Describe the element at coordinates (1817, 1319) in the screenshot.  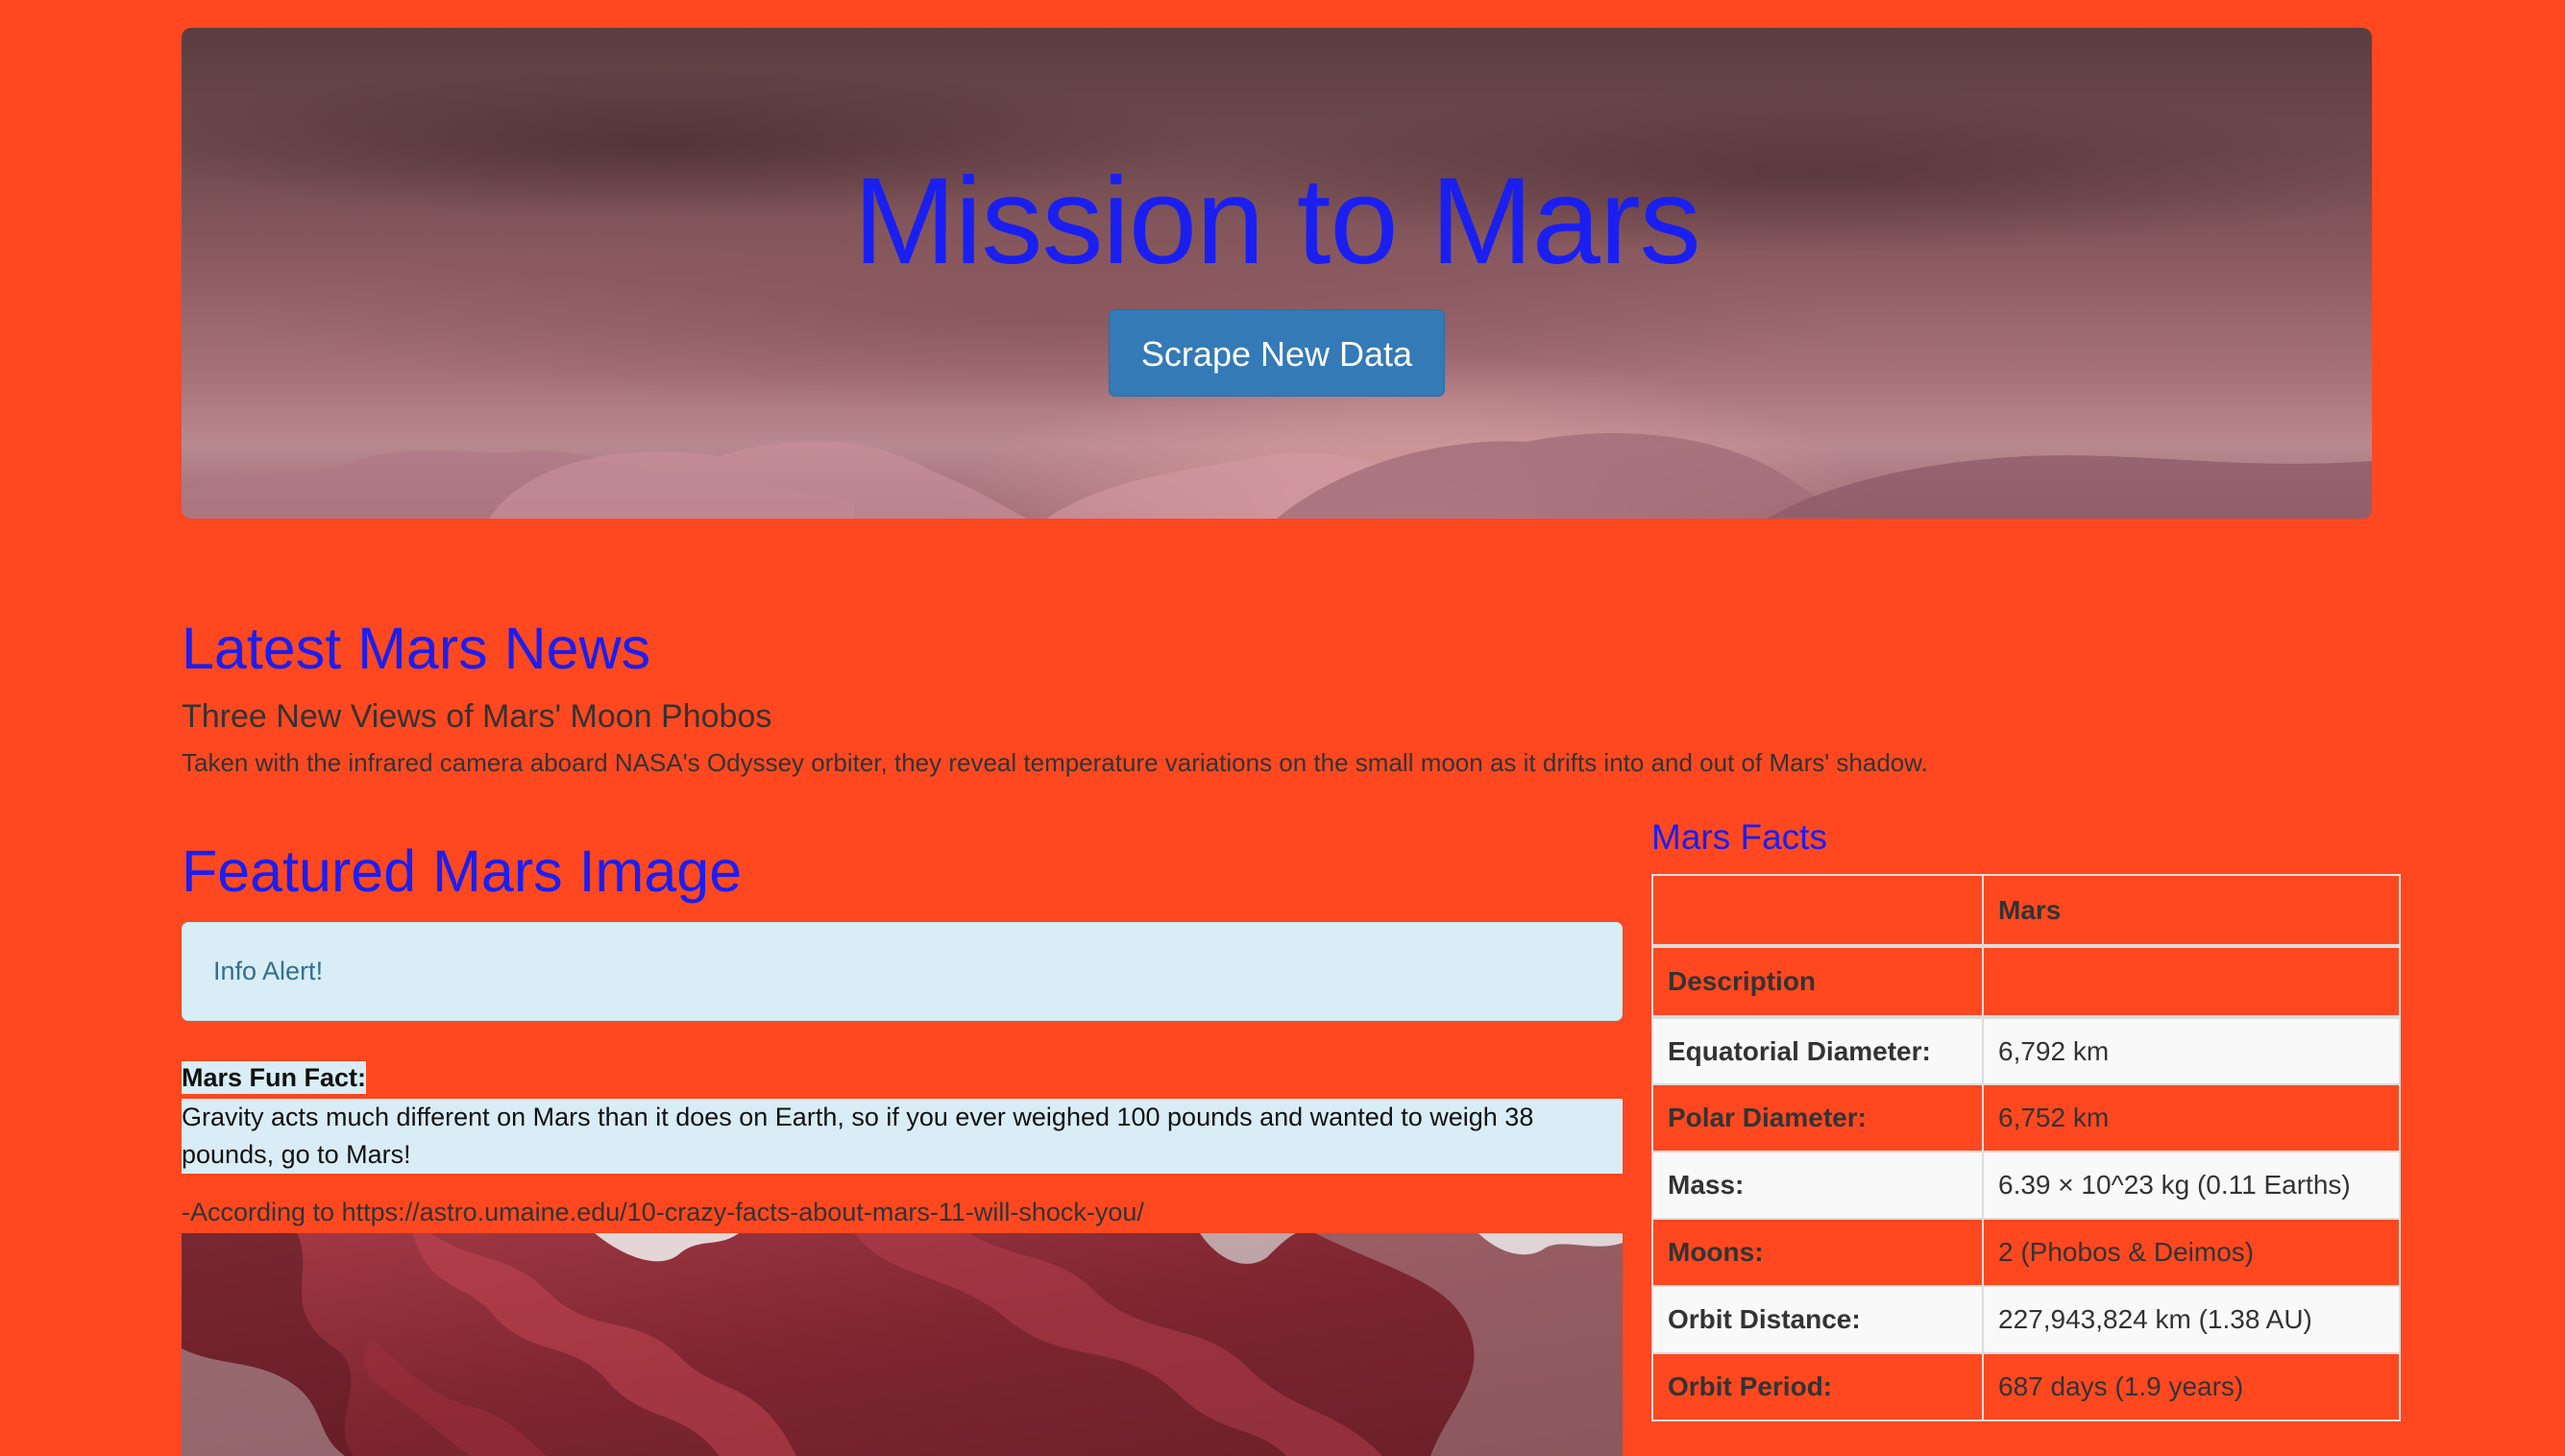
I see `fact-label: Orbit Distance:` at that location.